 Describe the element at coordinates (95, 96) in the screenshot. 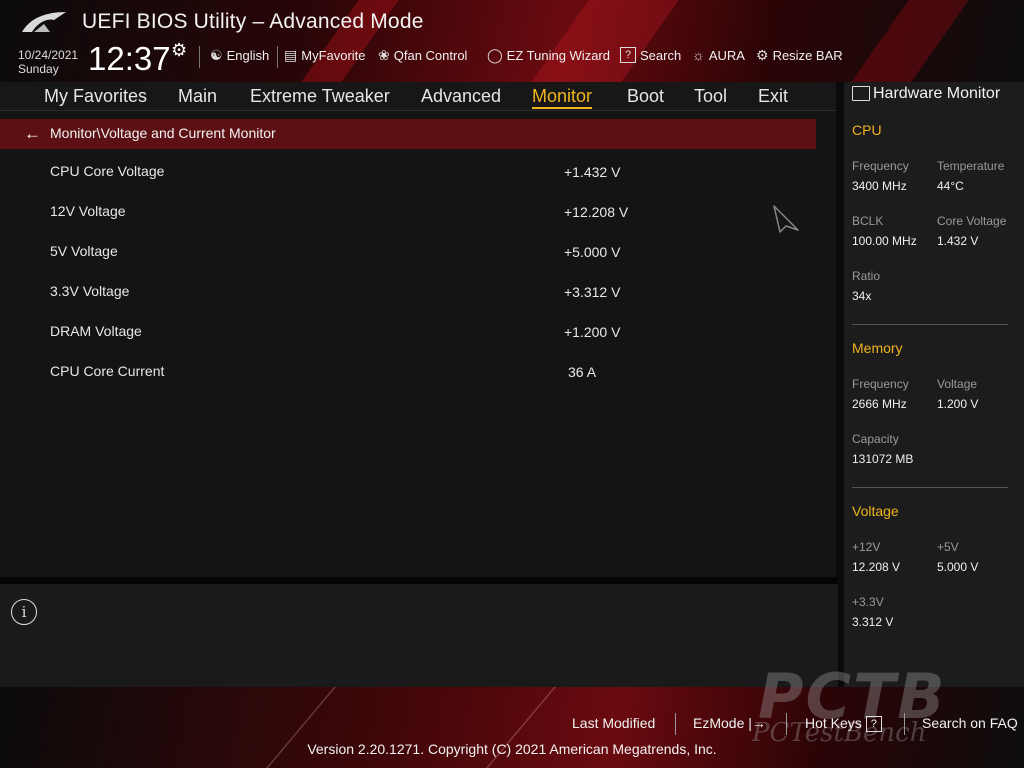

I see `tab-my-favorites: My Favorites` at that location.